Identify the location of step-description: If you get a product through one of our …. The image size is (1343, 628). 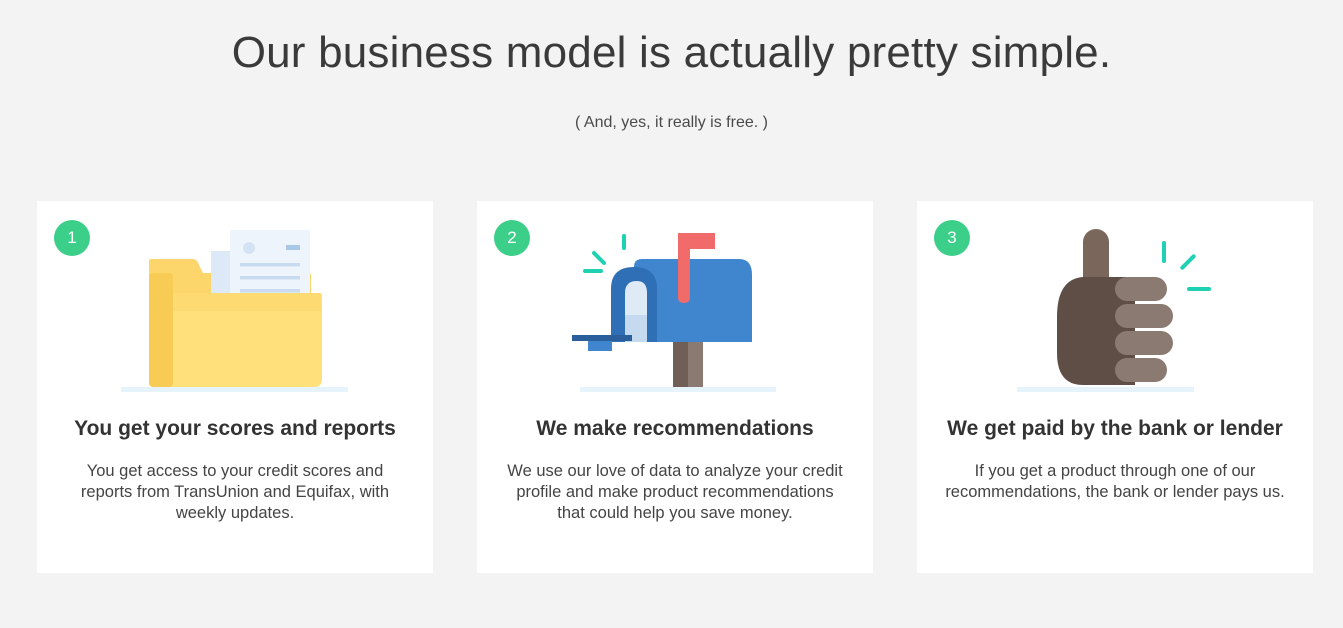
(1115, 481).